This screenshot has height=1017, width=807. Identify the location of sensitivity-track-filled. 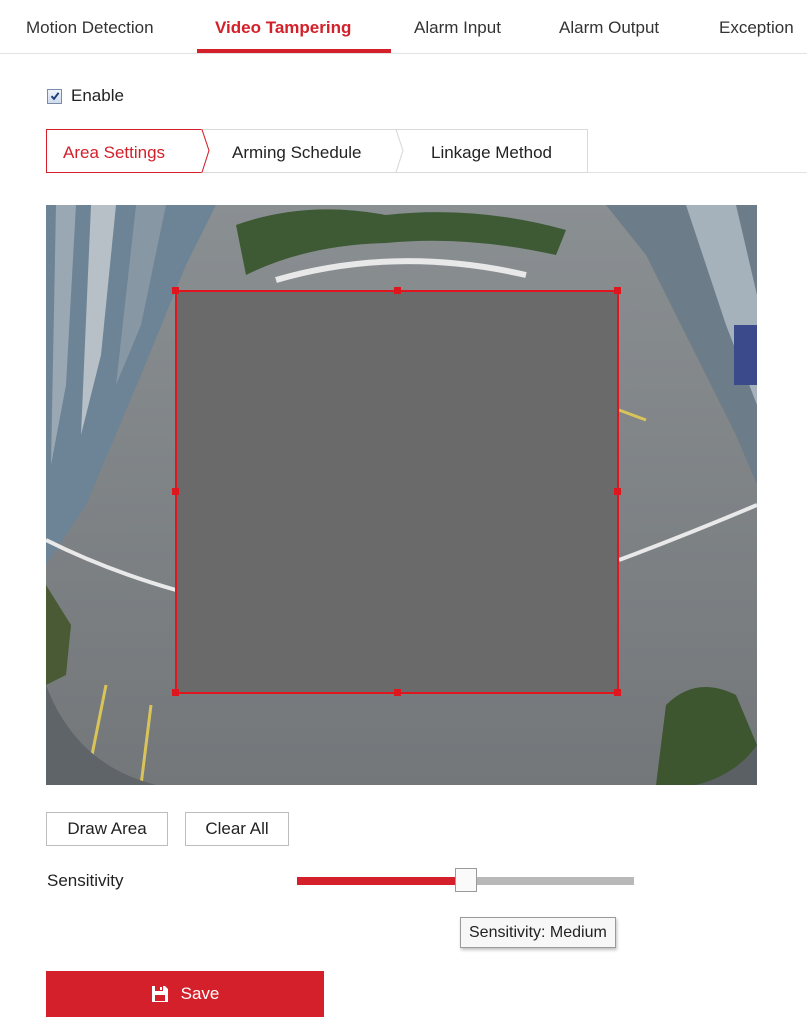
(381, 881).